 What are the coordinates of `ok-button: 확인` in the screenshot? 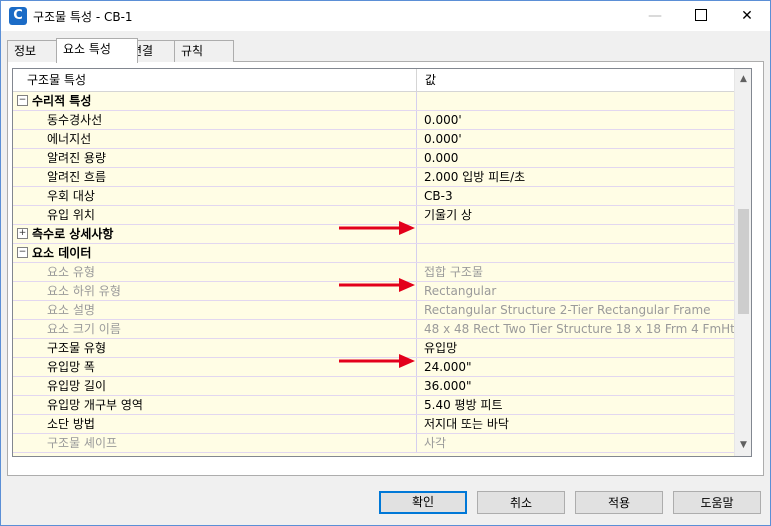 It's located at (423, 502).